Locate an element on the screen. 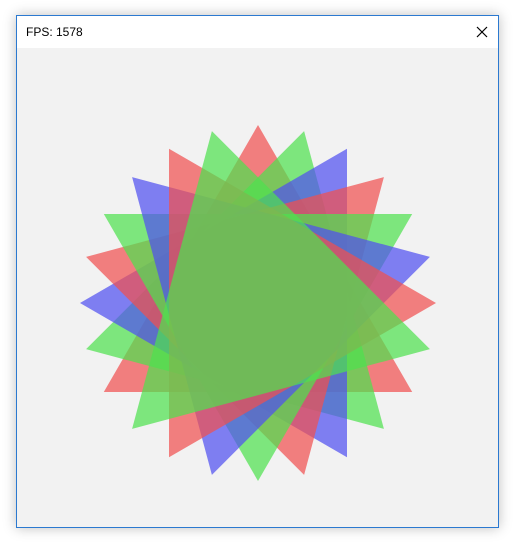  close-button is located at coordinates (482, 32).